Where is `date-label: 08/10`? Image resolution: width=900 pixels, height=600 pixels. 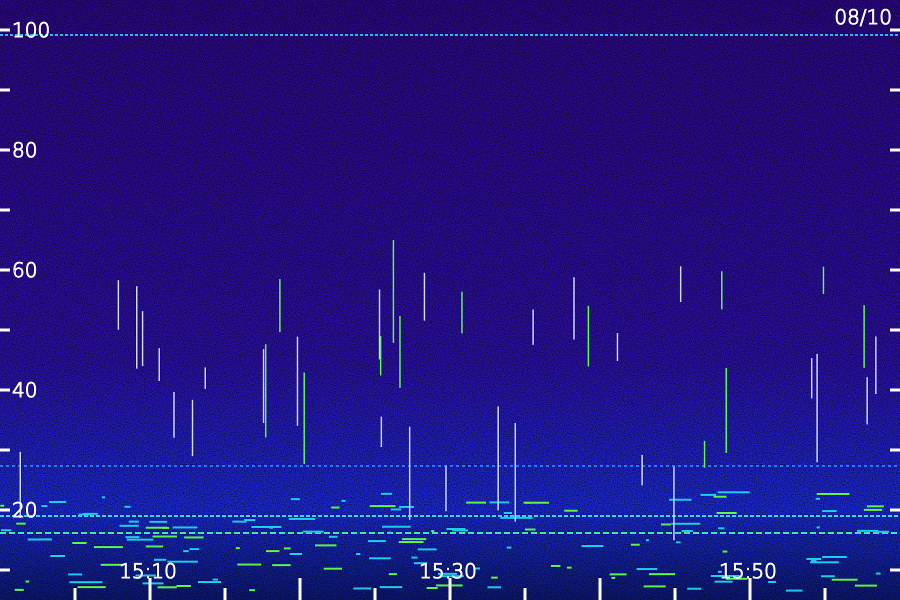
date-label: 08/10 is located at coordinates (863, 17).